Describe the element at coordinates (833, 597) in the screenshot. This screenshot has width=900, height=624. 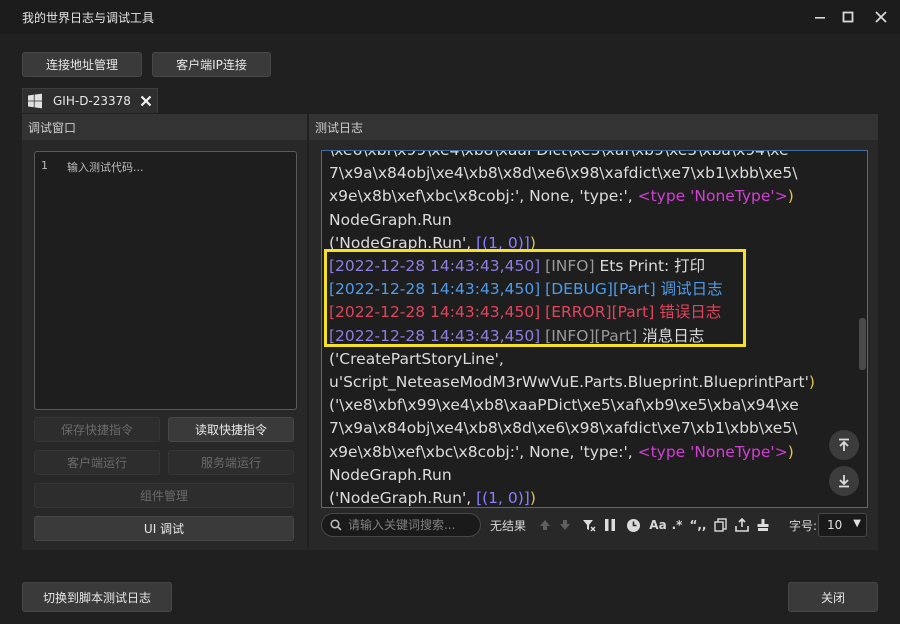
I see `close-button: 关闭` at that location.